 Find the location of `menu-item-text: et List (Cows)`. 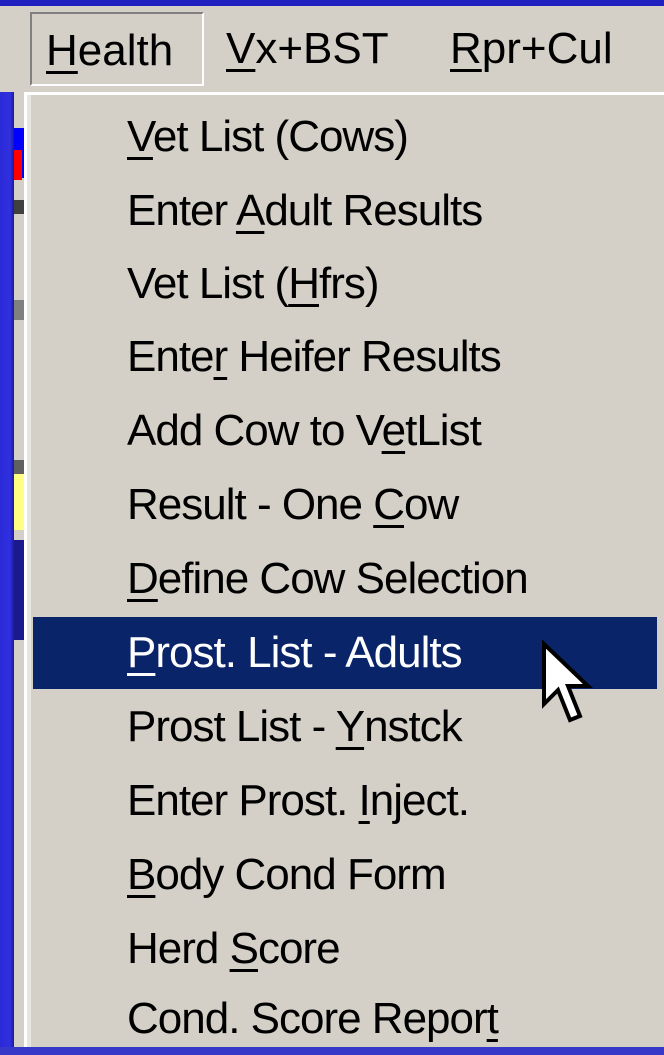

menu-item-text: et List (Cows) is located at coordinates (280, 136).